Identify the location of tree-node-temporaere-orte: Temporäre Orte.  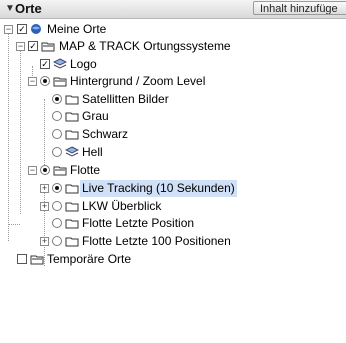
(173, 259).